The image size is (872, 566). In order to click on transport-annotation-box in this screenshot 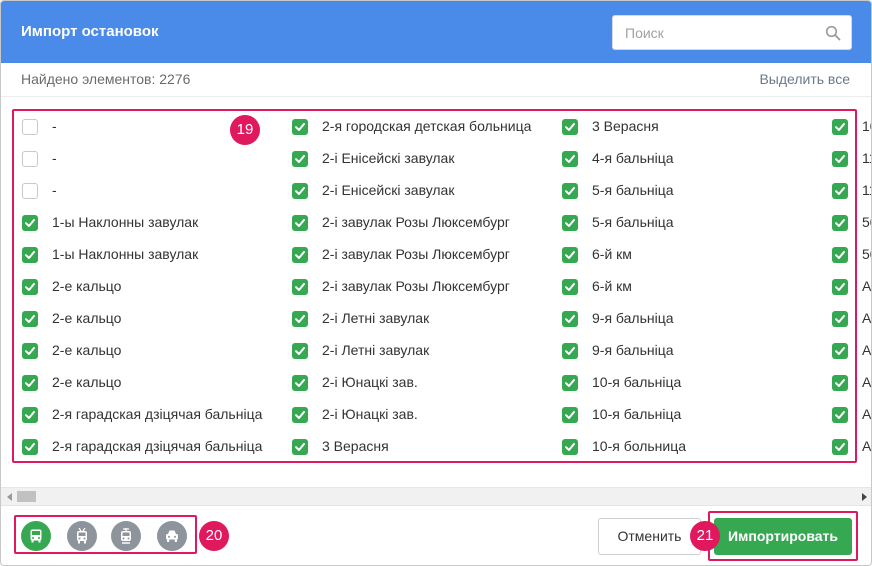, I will do `click(105, 534)`.